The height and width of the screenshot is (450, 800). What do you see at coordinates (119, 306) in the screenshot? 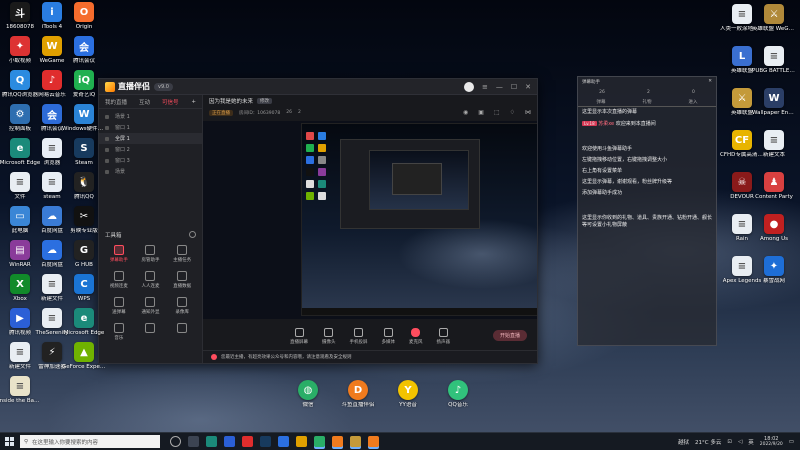
I see `toolbox-item: 送弹幕` at bounding box center [119, 306].